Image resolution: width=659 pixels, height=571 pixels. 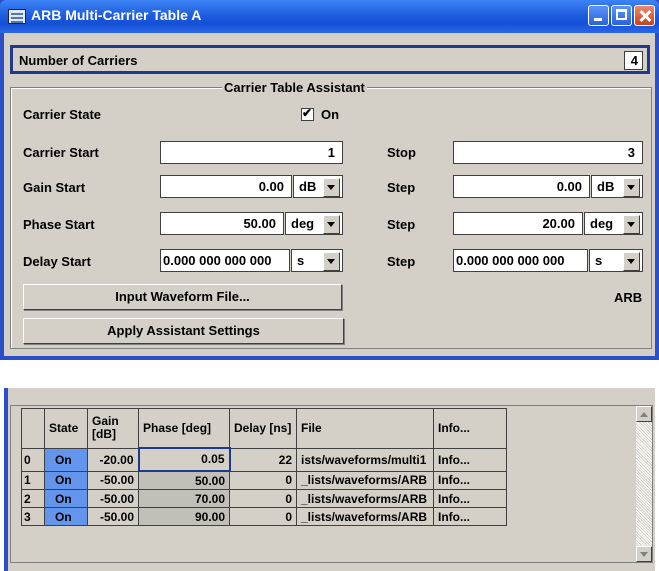 I want to click on delay-step-unit-select: s, so click(x=616, y=260).